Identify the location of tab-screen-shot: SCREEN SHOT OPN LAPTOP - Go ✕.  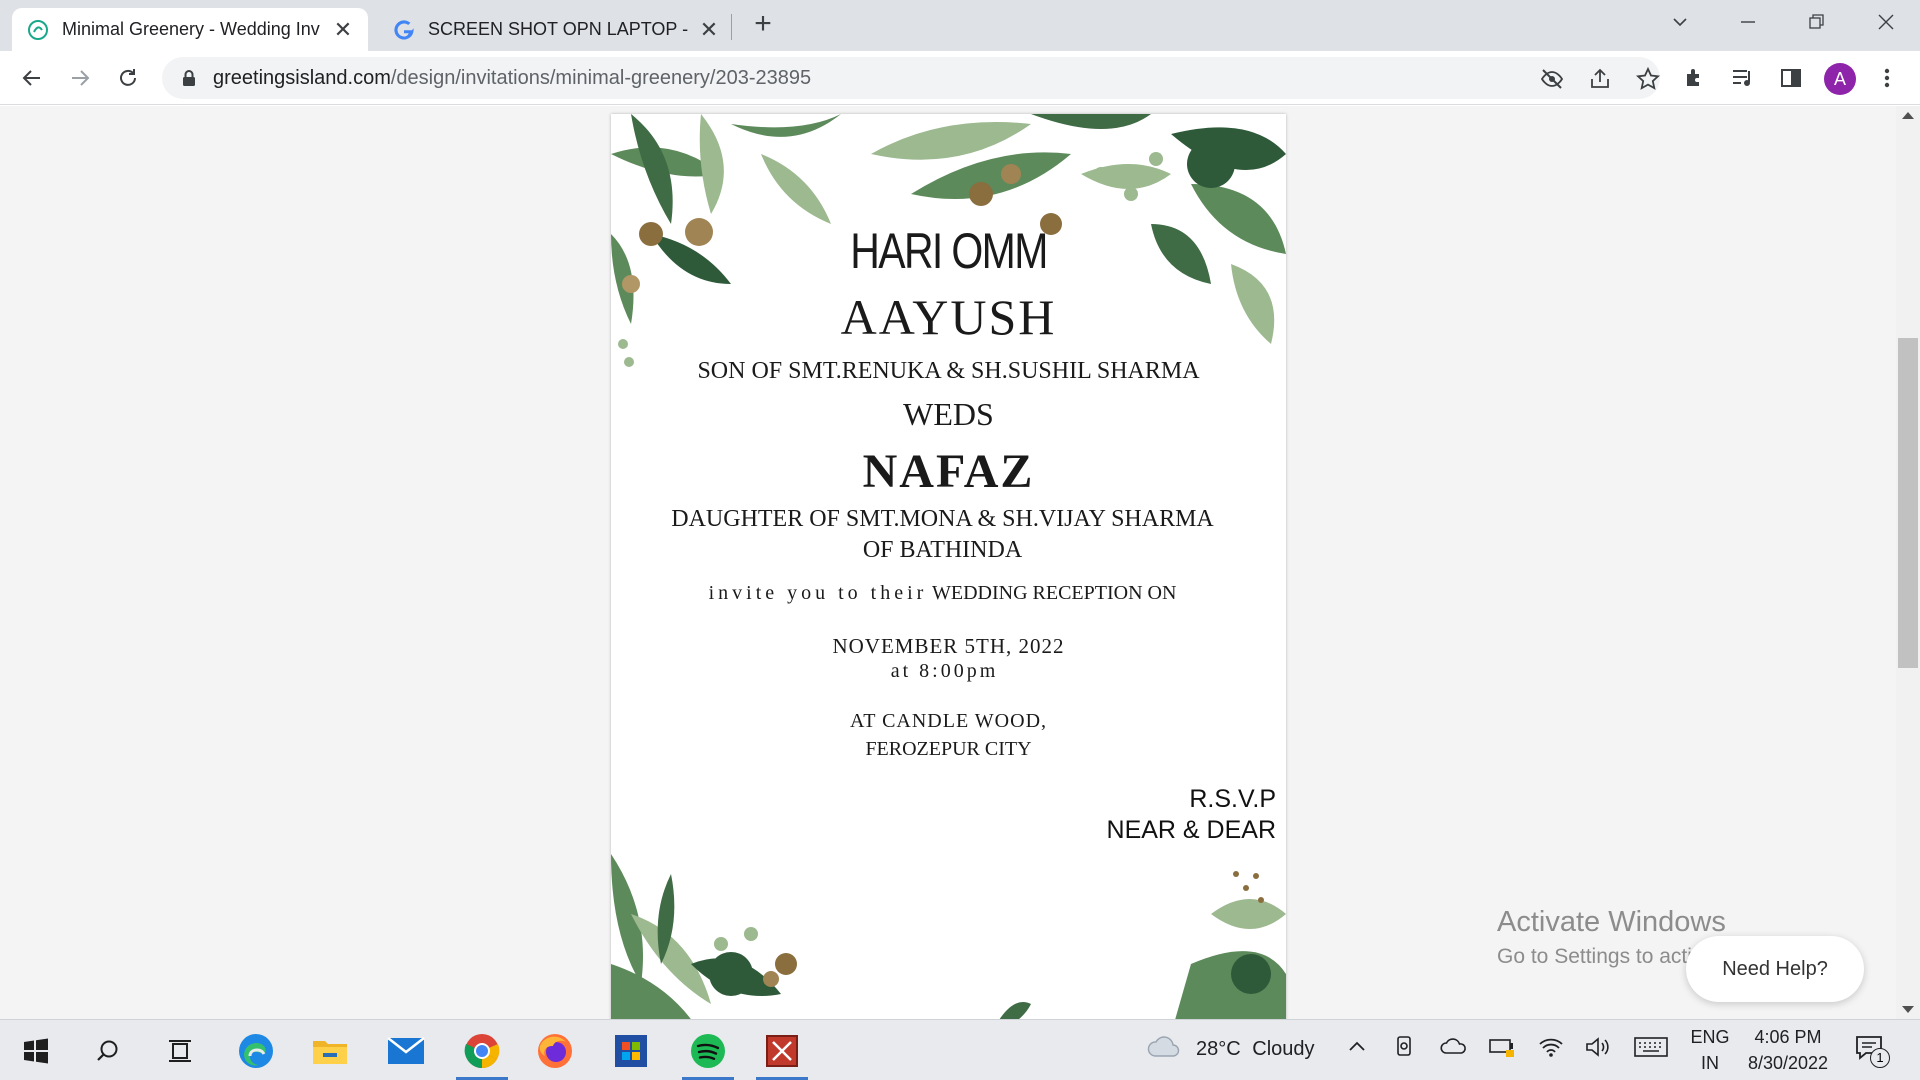
(556, 29).